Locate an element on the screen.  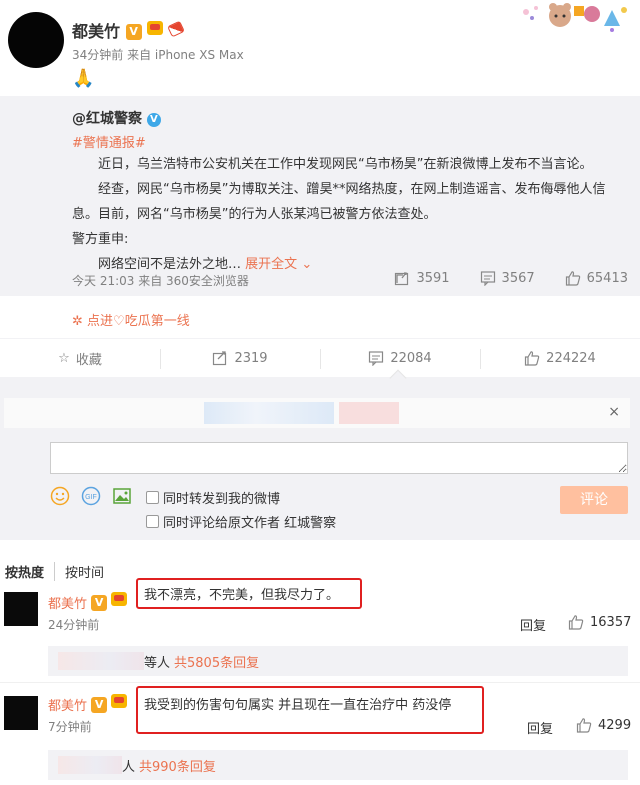
close-icon: × is located at coordinates (614, 412).